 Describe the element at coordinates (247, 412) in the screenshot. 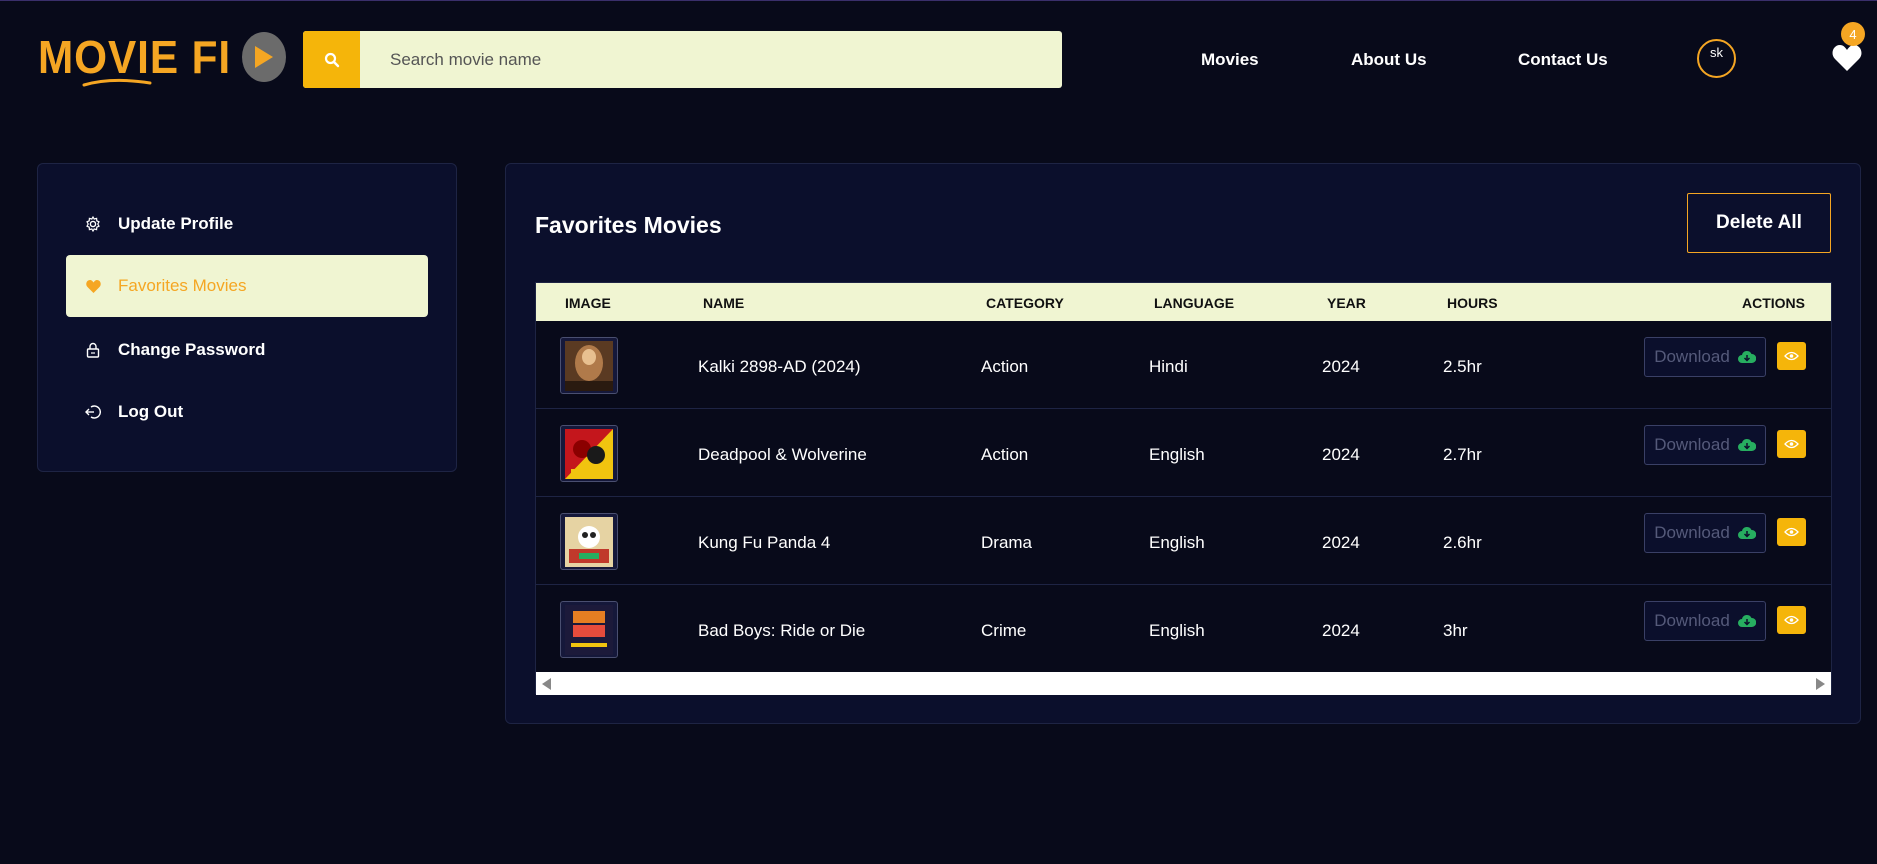

I see `sidebar-item-log-out: Log Out` at that location.